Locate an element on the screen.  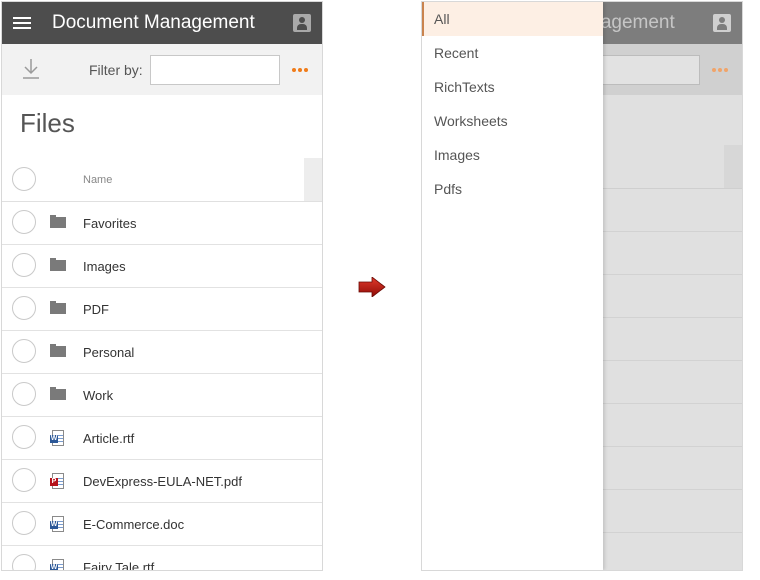
list-item: P DevExpress-EULA-NET.pdf is located at coordinates (162, 481).